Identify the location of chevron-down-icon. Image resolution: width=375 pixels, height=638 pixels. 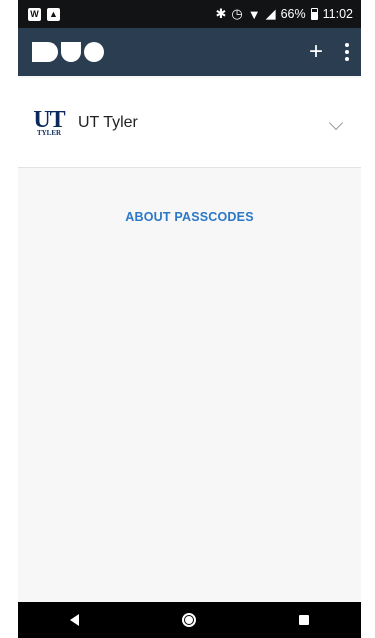
(336, 122).